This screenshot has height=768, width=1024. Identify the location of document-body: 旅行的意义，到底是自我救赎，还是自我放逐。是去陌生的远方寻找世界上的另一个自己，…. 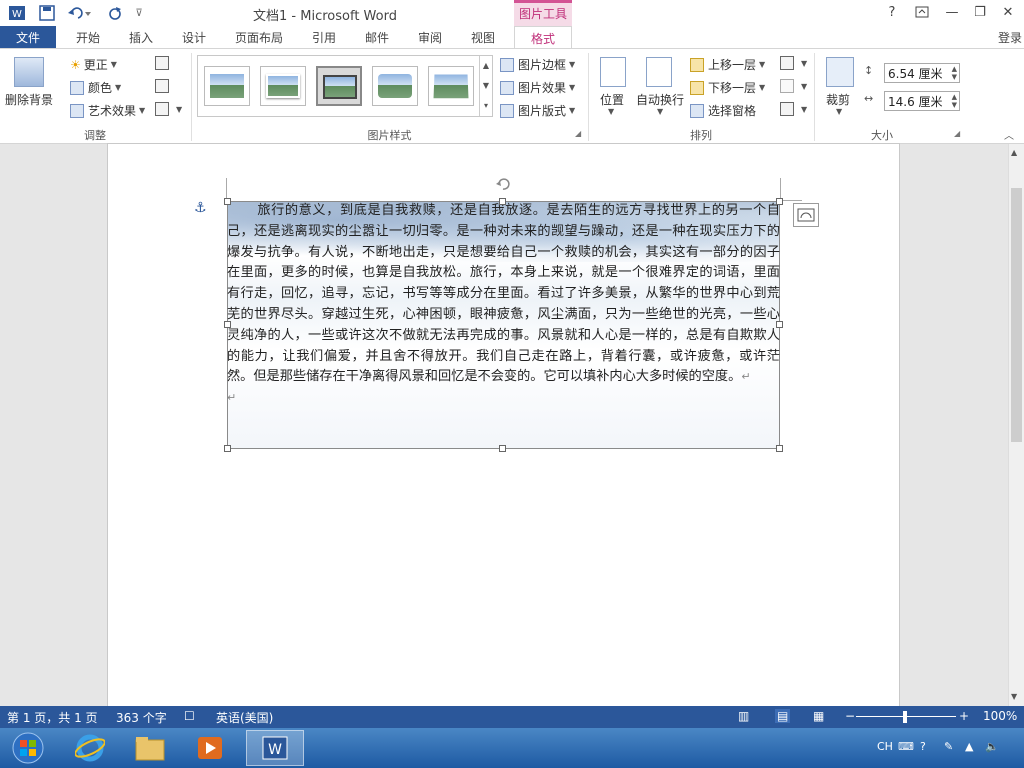
(503, 305).